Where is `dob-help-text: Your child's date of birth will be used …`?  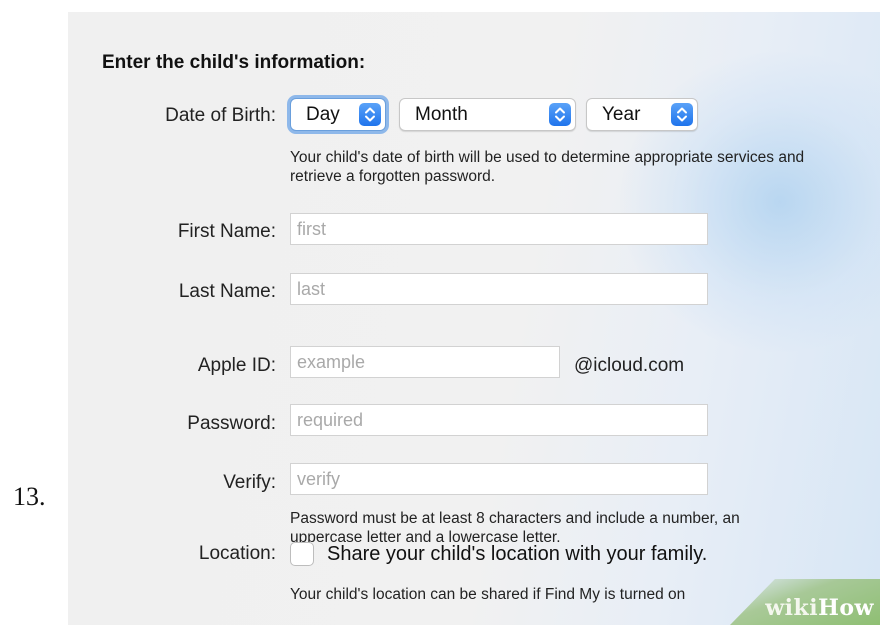
dob-help-text: Your child's date of birth will be used … is located at coordinates (547, 167).